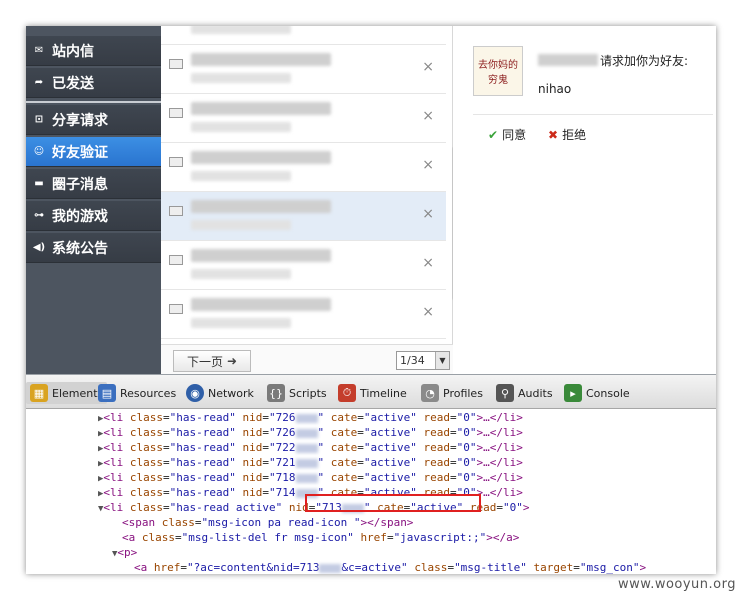 This screenshot has height=599, width=741. I want to click on user-verify-icon: ☺, so click(39, 151).